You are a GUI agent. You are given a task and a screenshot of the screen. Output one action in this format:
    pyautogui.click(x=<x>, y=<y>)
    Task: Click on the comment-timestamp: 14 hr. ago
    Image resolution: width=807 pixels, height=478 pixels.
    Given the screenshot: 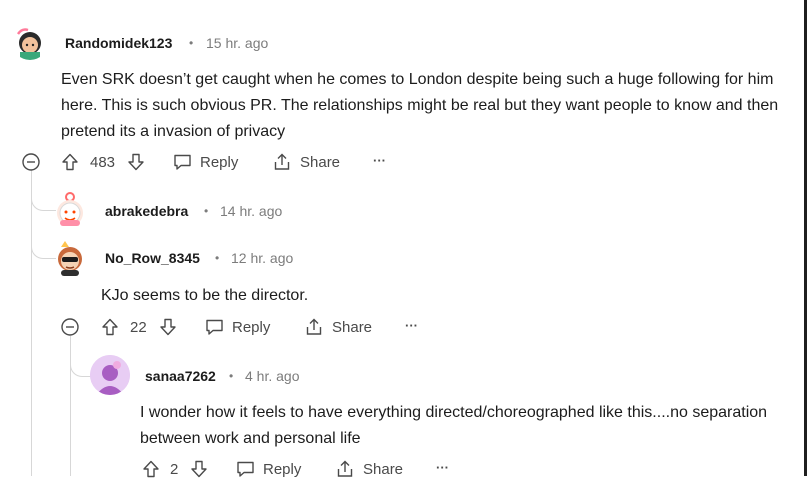 What is the action you would take?
    pyautogui.click(x=251, y=211)
    